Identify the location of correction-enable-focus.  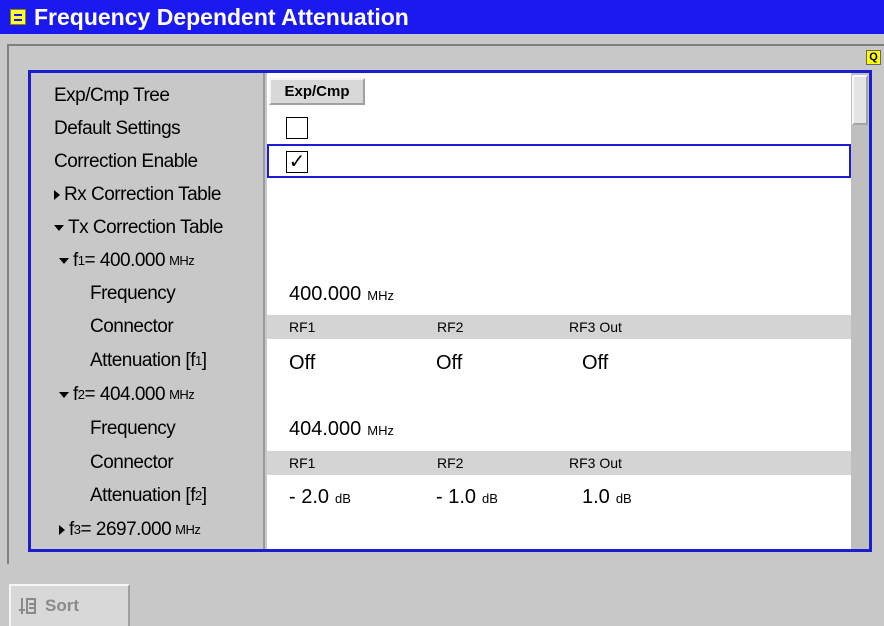
(559, 161).